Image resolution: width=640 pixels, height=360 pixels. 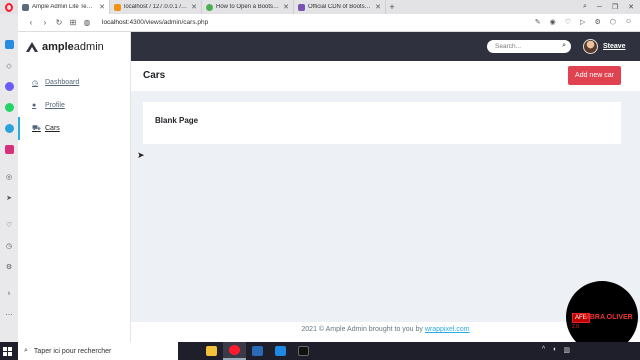 I want to click on reload-icon: ↻, so click(x=59, y=22).